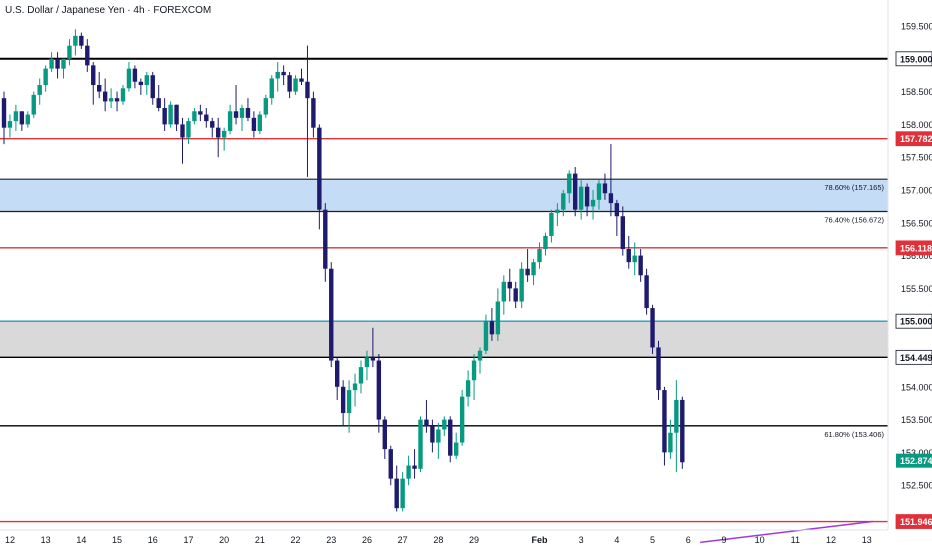 The height and width of the screenshot is (550, 932). Describe the element at coordinates (916, 92) in the screenshot. I see `price-tick-label: 158.500` at that location.